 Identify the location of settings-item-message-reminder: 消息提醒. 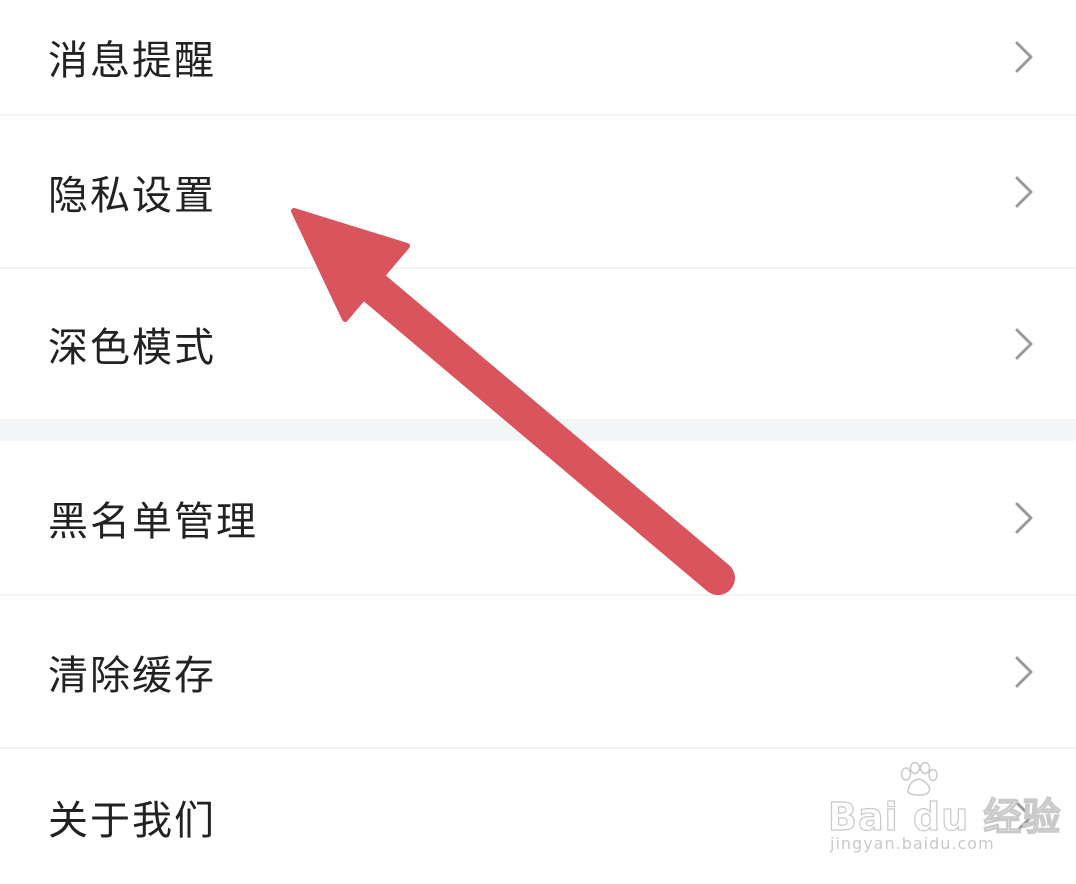
(538, 57).